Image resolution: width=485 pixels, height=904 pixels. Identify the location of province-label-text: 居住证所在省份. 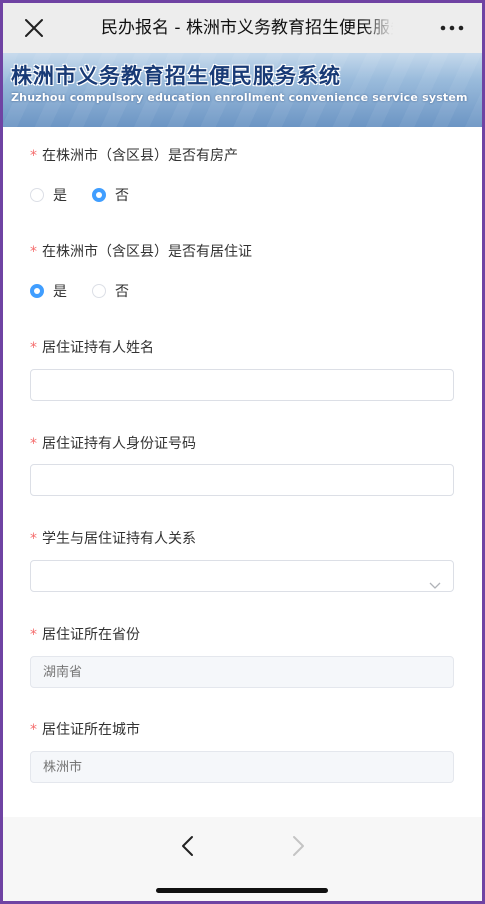
(91, 635).